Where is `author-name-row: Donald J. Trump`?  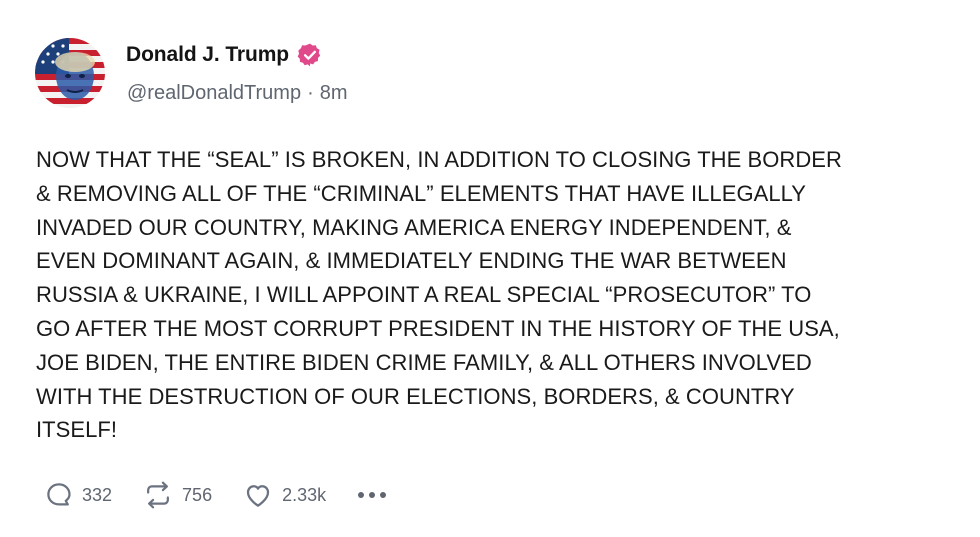 author-name-row: Donald J. Trump is located at coordinates (224, 55).